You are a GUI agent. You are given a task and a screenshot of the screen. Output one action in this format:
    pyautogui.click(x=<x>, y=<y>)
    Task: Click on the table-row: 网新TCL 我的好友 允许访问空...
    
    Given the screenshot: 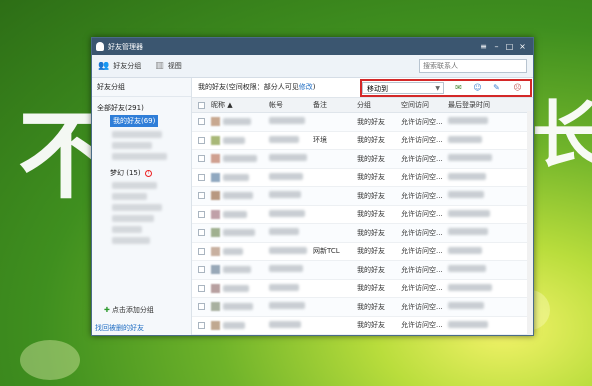 What is the action you would take?
    pyautogui.click(x=362, y=252)
    